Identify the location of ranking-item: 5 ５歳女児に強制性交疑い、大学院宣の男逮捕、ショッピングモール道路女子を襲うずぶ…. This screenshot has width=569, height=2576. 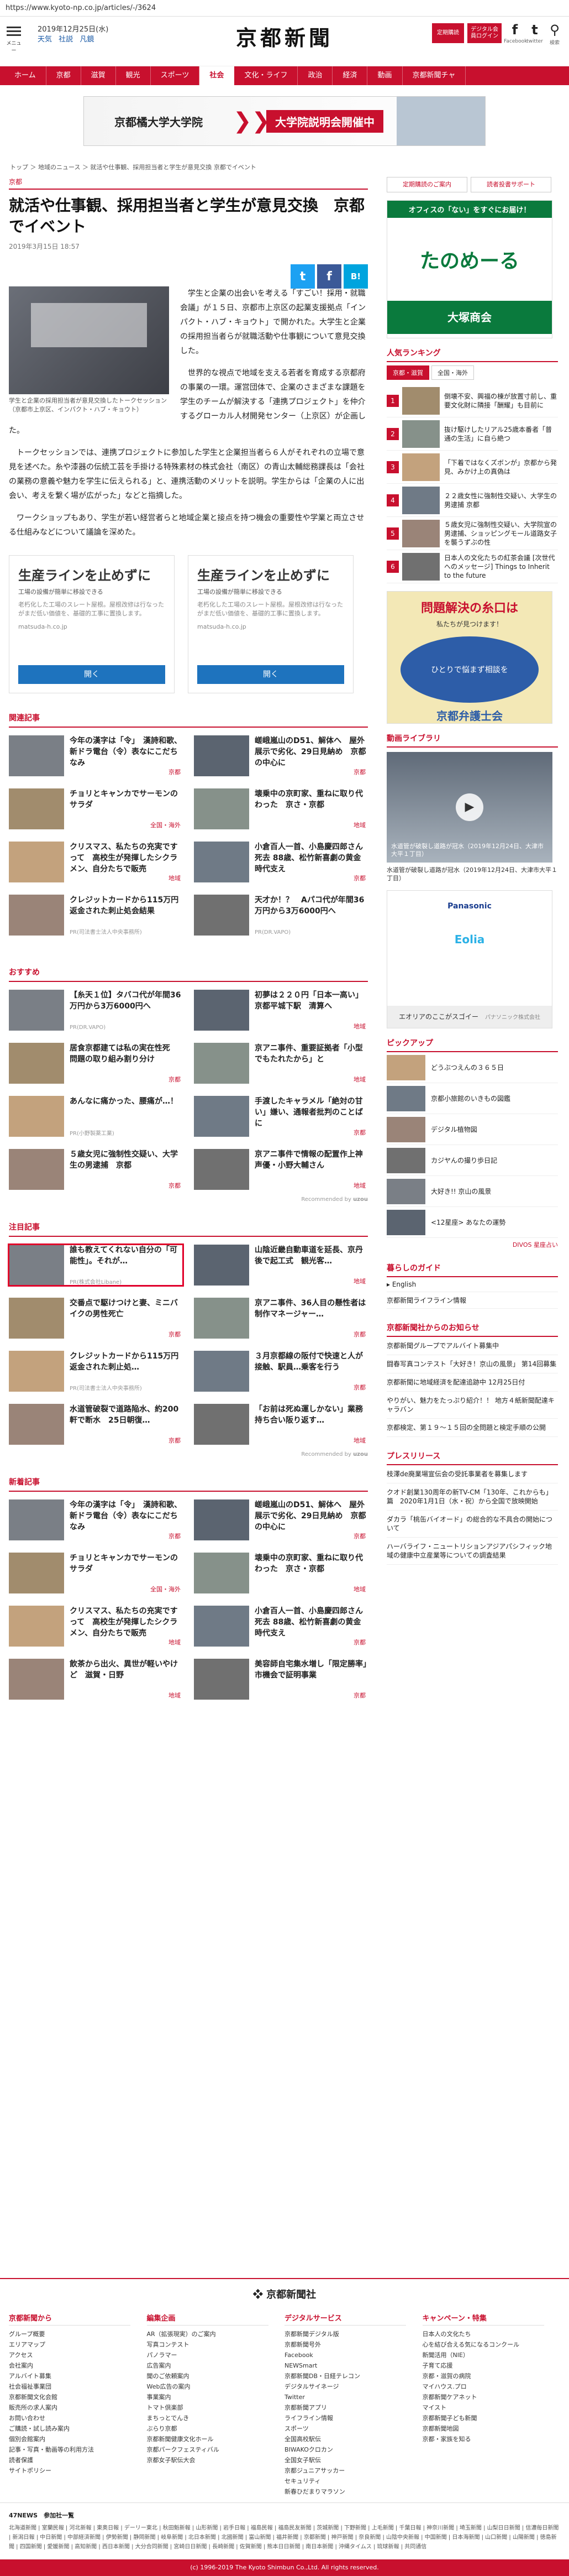
(472, 533).